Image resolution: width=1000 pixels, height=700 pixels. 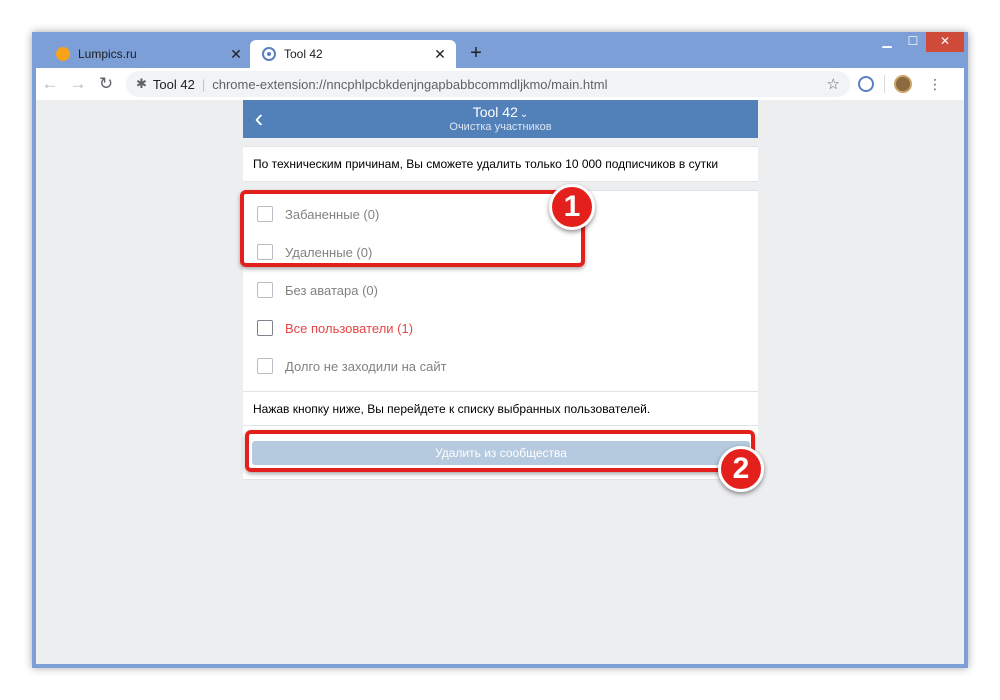 I want to click on tool42-extension-button, so click(x=866, y=84).